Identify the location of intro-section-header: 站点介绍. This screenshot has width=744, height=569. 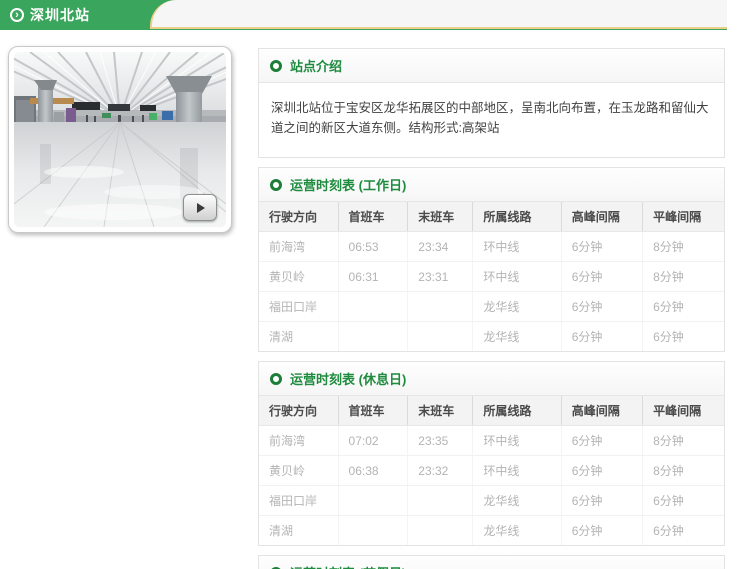
(491, 66).